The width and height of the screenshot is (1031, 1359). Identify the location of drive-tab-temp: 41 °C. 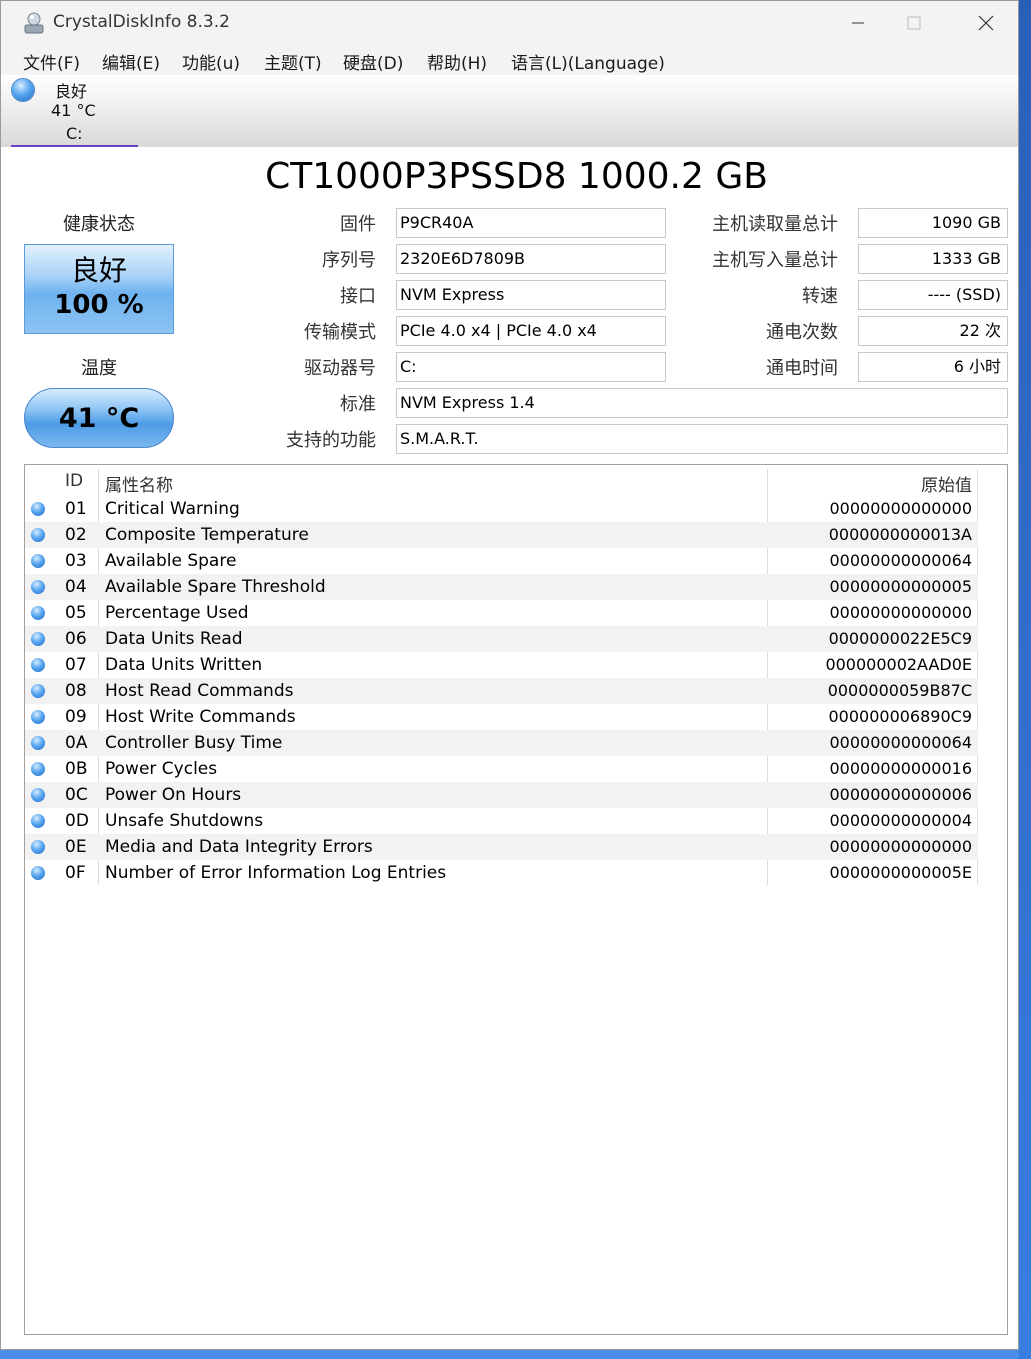
(73, 110).